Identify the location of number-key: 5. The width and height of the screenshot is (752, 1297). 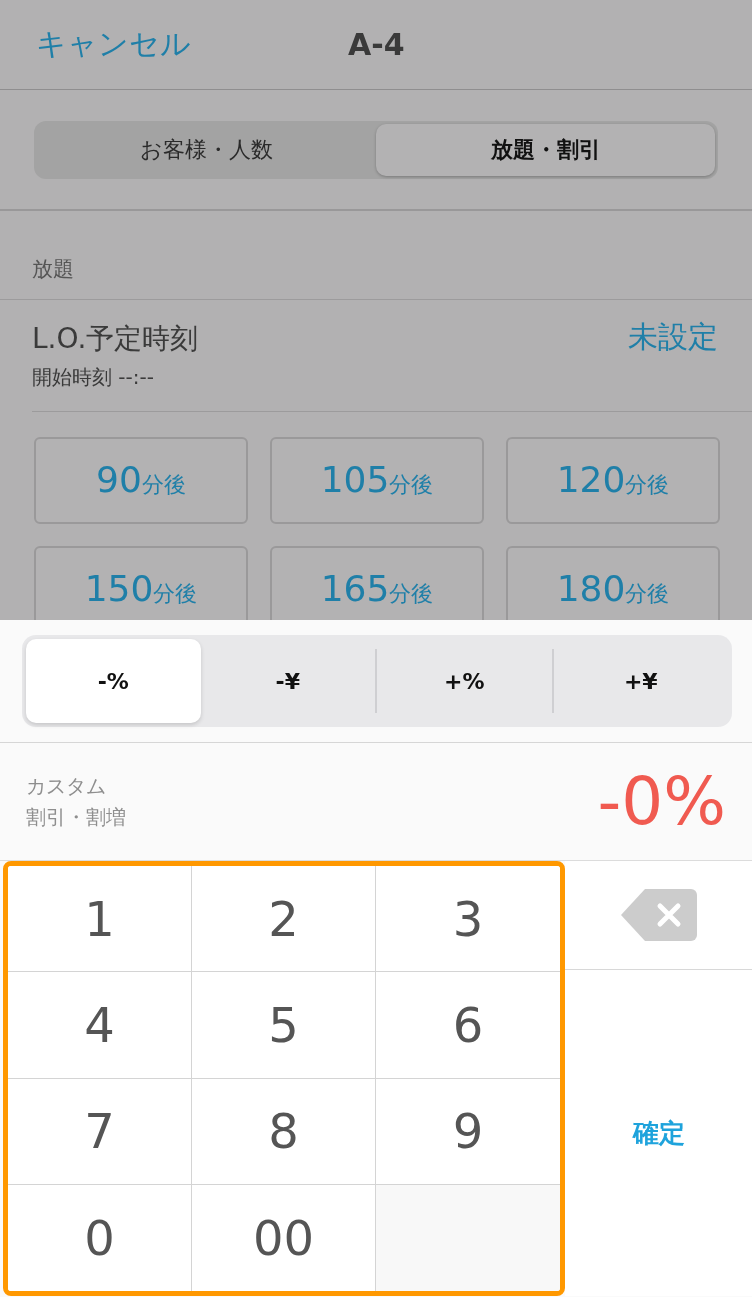
(284, 1025).